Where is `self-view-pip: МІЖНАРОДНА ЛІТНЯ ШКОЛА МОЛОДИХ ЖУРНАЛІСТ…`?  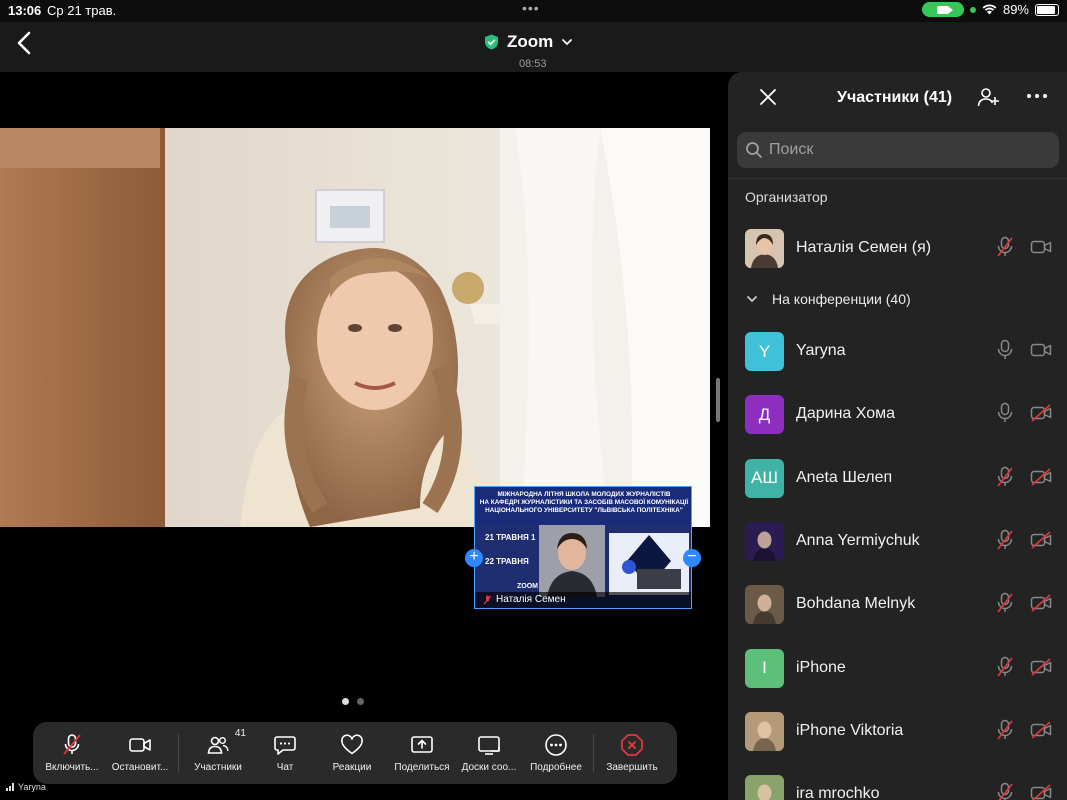 self-view-pip: МІЖНАРОДНА ЛІТНЯ ШКОЛА МОЛОДИХ ЖУРНАЛІСТ… is located at coordinates (583, 547).